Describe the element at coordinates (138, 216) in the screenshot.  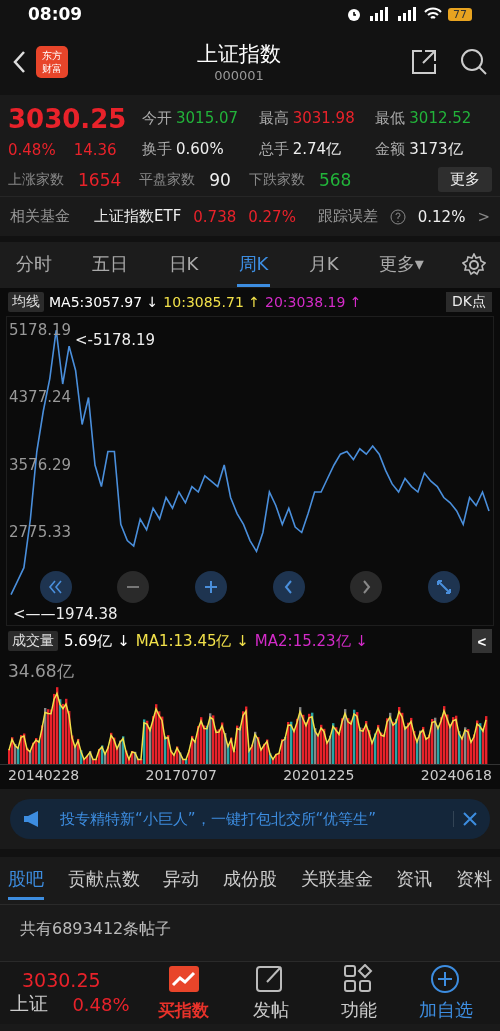
I see `fund-name: 上证指数ETF` at that location.